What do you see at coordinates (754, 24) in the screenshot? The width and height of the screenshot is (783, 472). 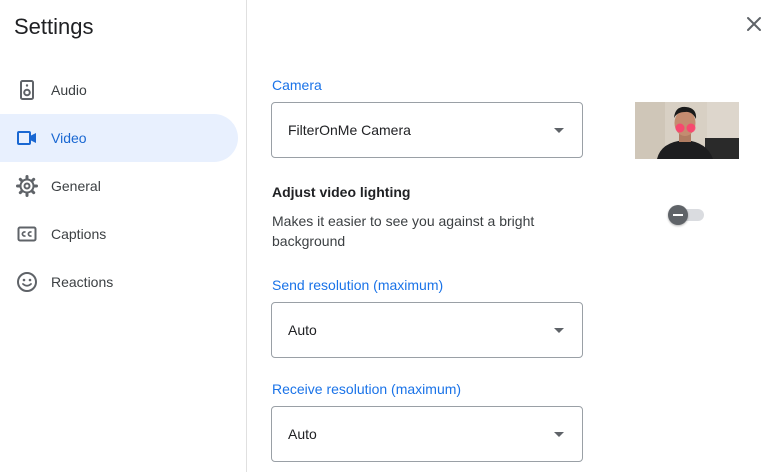 I see `close-icon` at bounding box center [754, 24].